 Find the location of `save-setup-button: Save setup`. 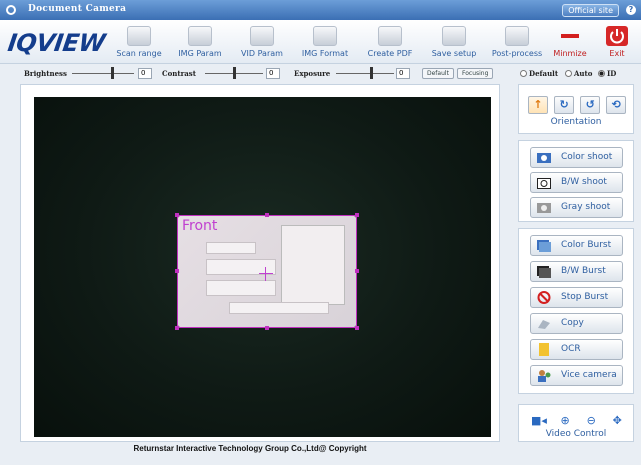

save-setup-button: Save setup is located at coordinates (454, 44).